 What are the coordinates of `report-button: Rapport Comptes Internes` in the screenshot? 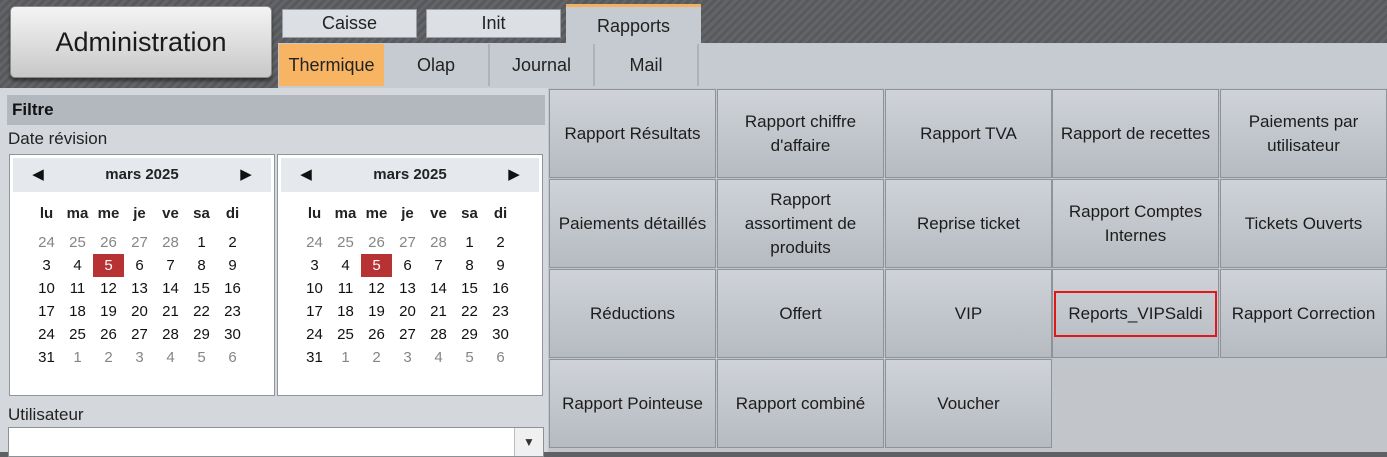 It's located at (1135, 223).